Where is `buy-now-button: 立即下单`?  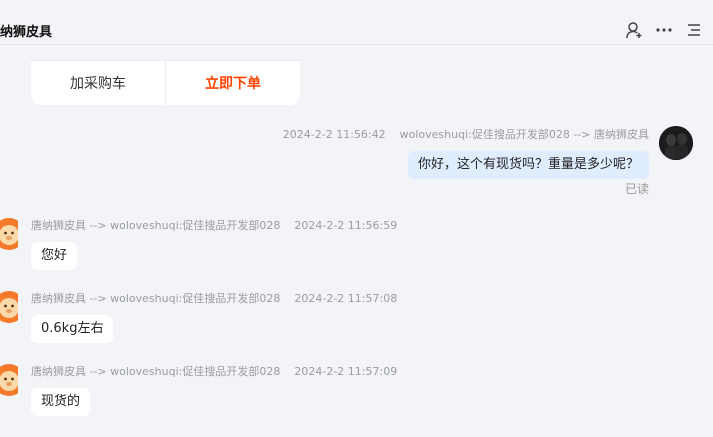
buy-now-button: 立即下单 is located at coordinates (233, 83).